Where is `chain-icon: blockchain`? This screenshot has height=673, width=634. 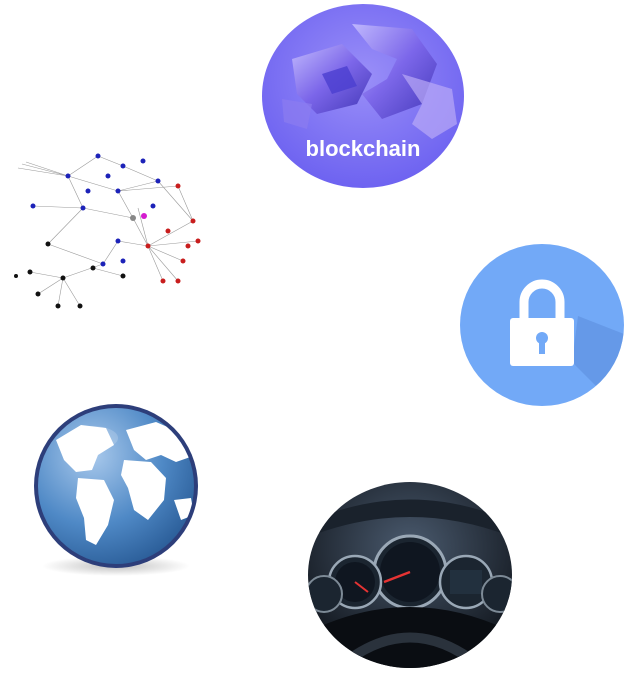
chain-icon: blockchain is located at coordinates (363, 96).